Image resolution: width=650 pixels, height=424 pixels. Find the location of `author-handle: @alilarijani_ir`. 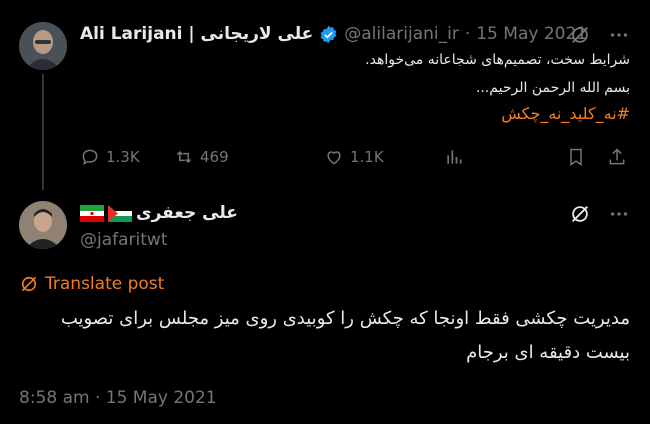

author-handle: @alilarijani_ir is located at coordinates (401, 34).